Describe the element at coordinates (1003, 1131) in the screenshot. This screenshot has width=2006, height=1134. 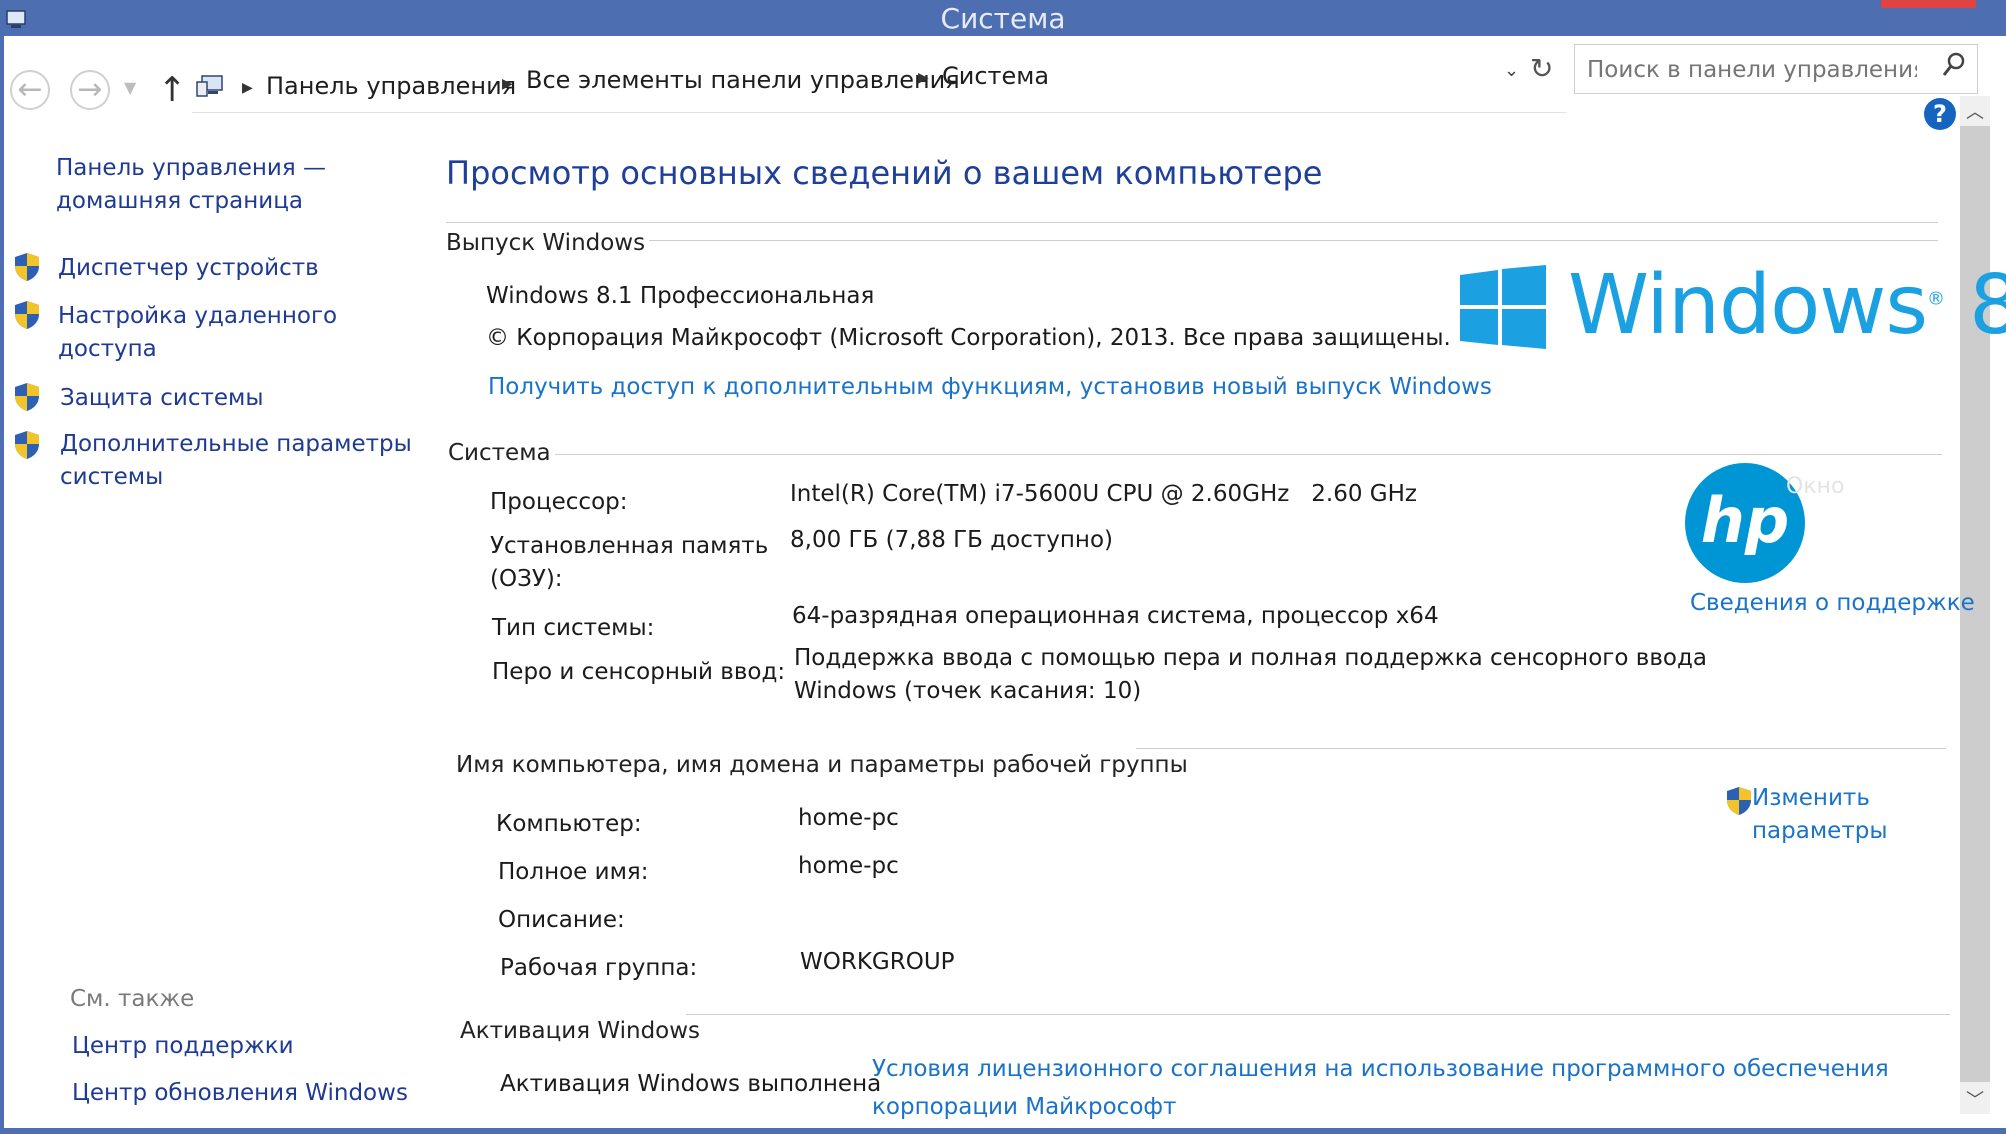
I see `window-frame-bottom` at that location.